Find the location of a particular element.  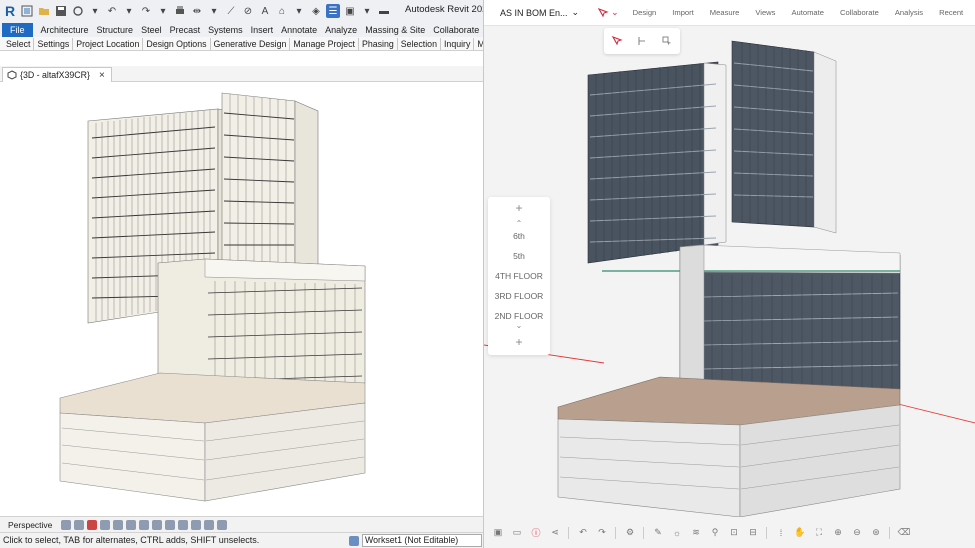

tab-collaborate: Collaborate is located at coordinates (456, 30).